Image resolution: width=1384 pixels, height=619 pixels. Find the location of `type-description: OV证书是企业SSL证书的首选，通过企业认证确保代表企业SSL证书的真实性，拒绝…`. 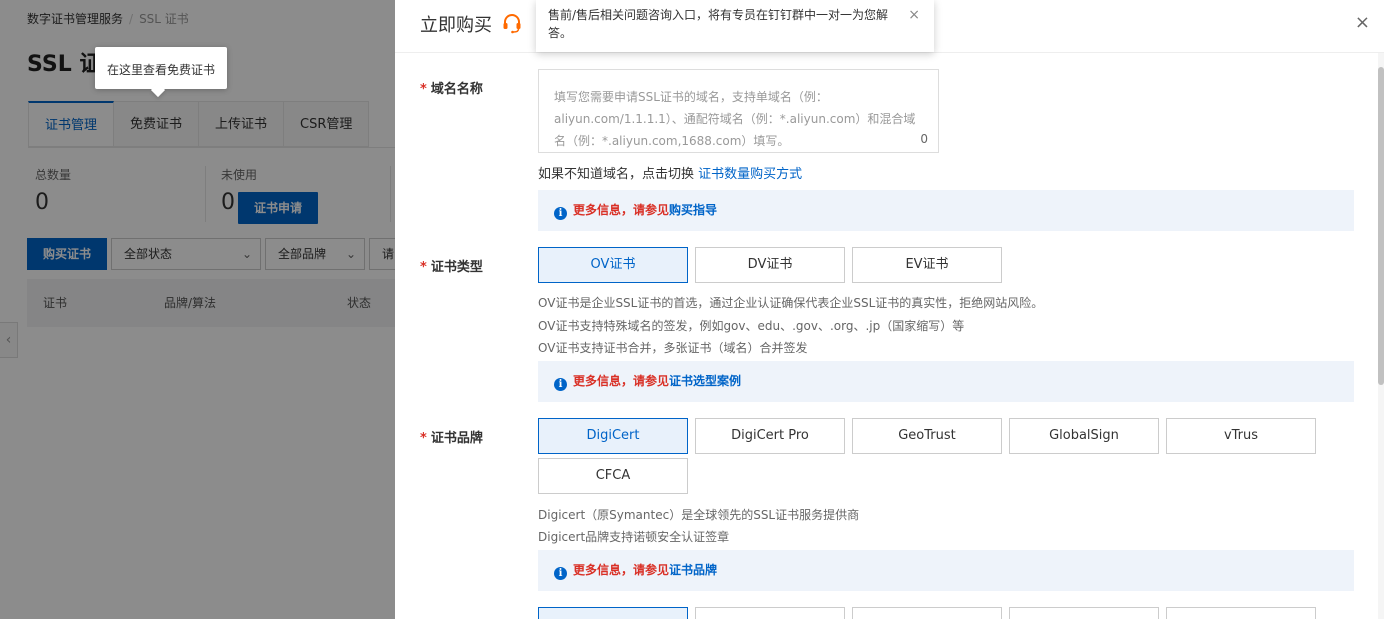

type-description: OV证书是企业SSL证书的首选，通过企业认证确保代表企业SSL证书的真实性，拒绝… is located at coordinates (791, 303).